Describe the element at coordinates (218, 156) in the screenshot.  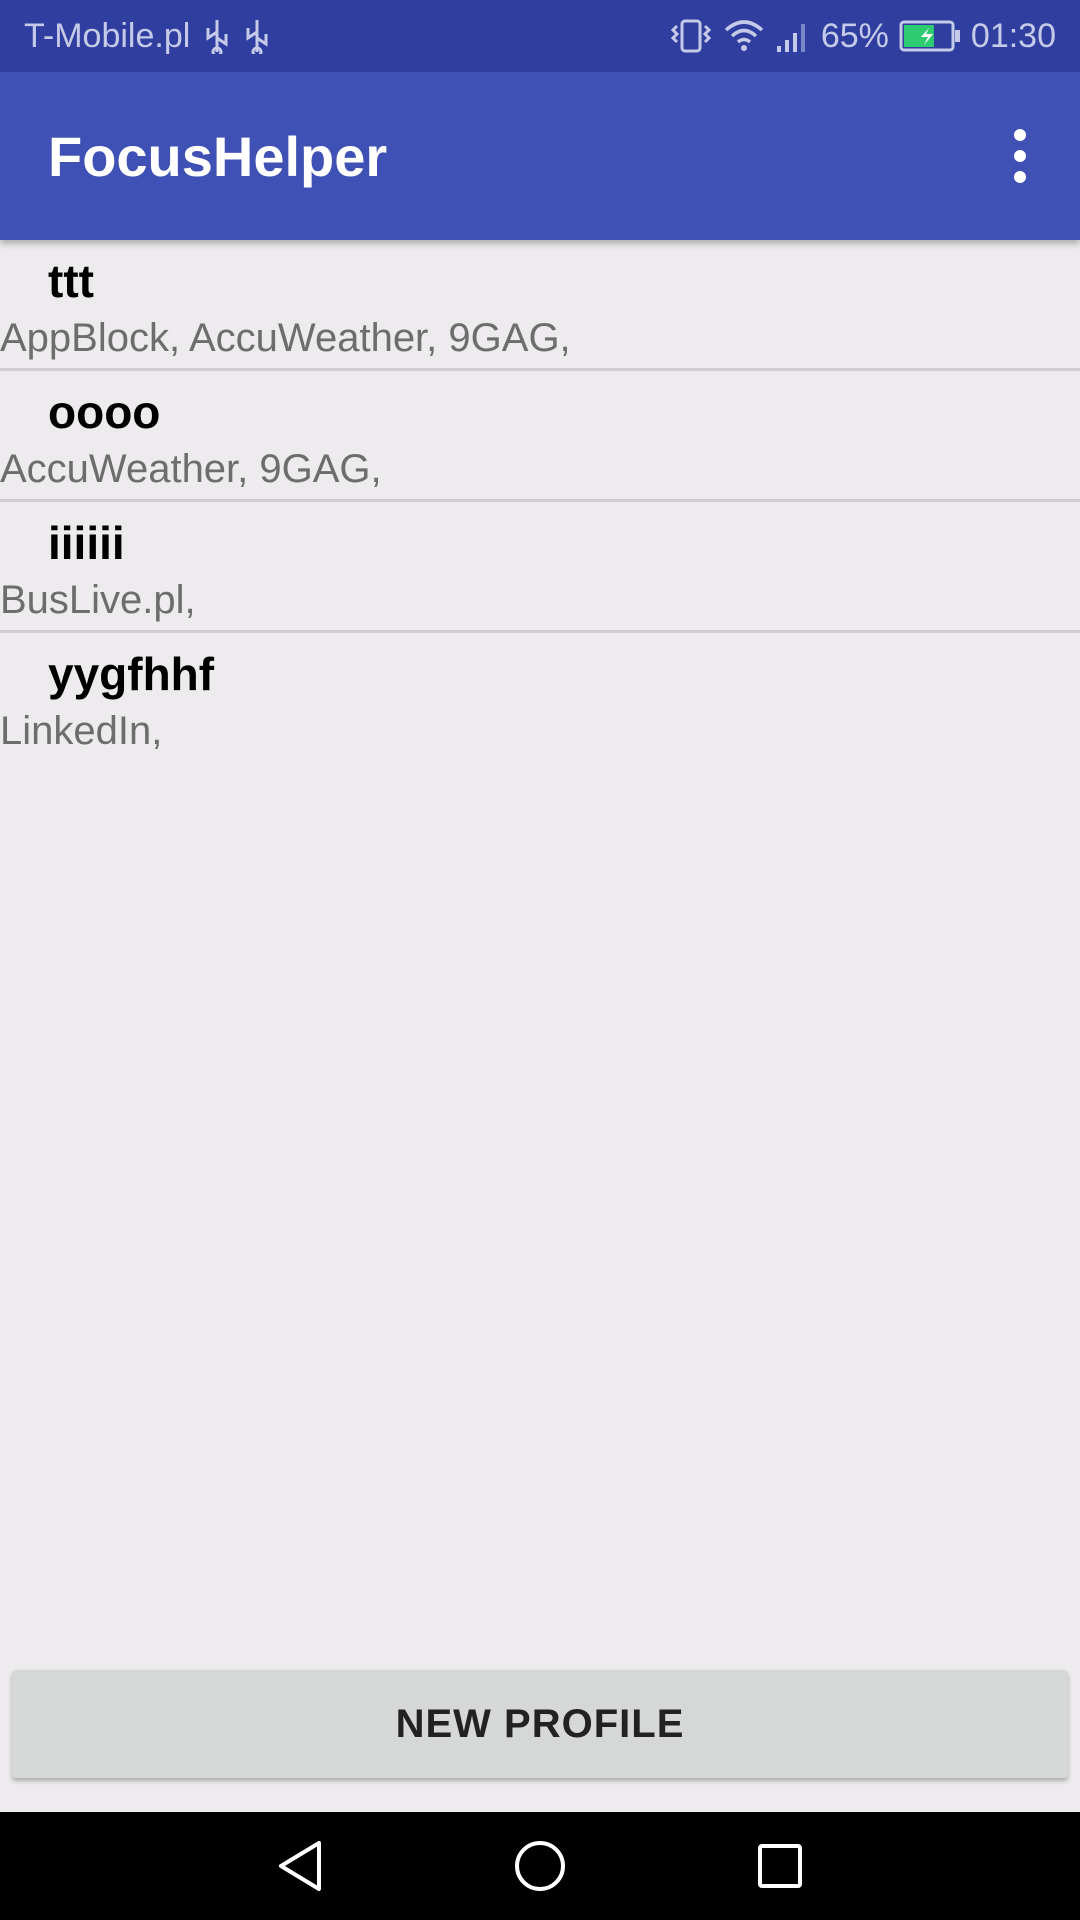
I see `app-title: FocusHelper` at that location.